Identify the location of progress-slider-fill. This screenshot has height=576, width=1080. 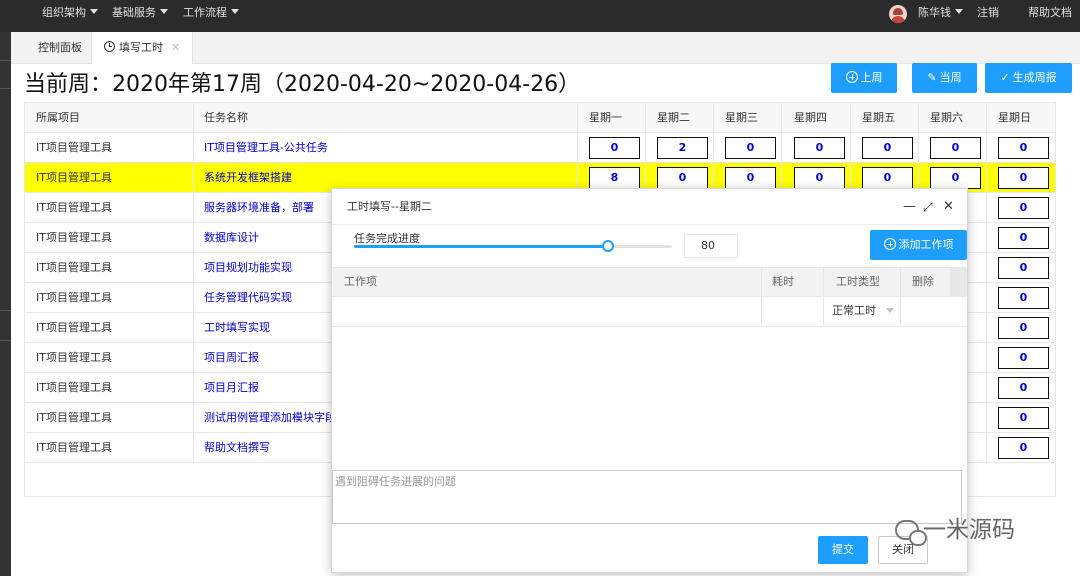
(481, 246).